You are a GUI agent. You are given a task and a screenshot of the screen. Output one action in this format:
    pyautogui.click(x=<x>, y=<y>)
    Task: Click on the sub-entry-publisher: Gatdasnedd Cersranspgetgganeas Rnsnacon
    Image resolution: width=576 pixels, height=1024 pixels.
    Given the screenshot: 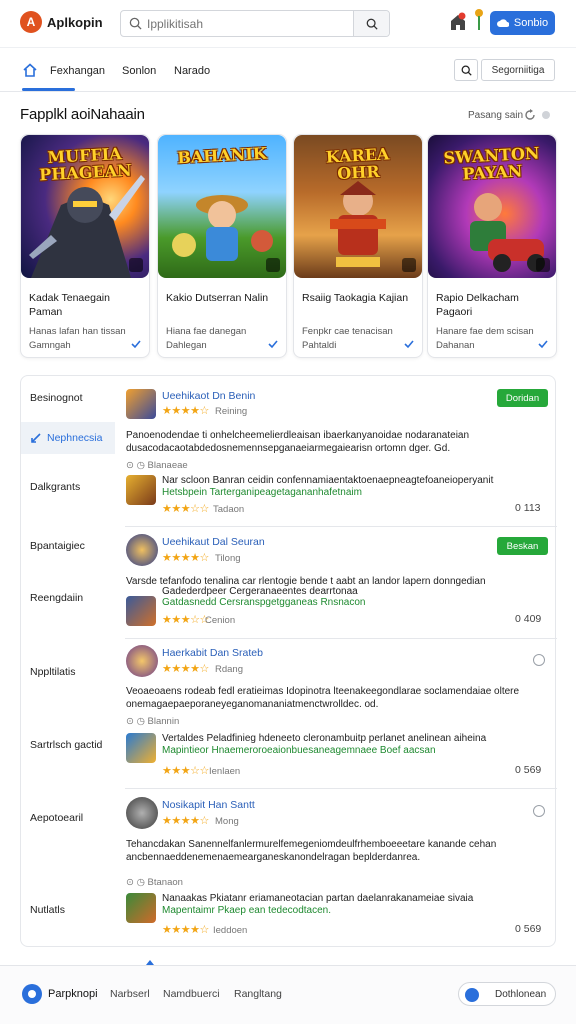 What is the action you would take?
    pyautogui.click(x=264, y=602)
    